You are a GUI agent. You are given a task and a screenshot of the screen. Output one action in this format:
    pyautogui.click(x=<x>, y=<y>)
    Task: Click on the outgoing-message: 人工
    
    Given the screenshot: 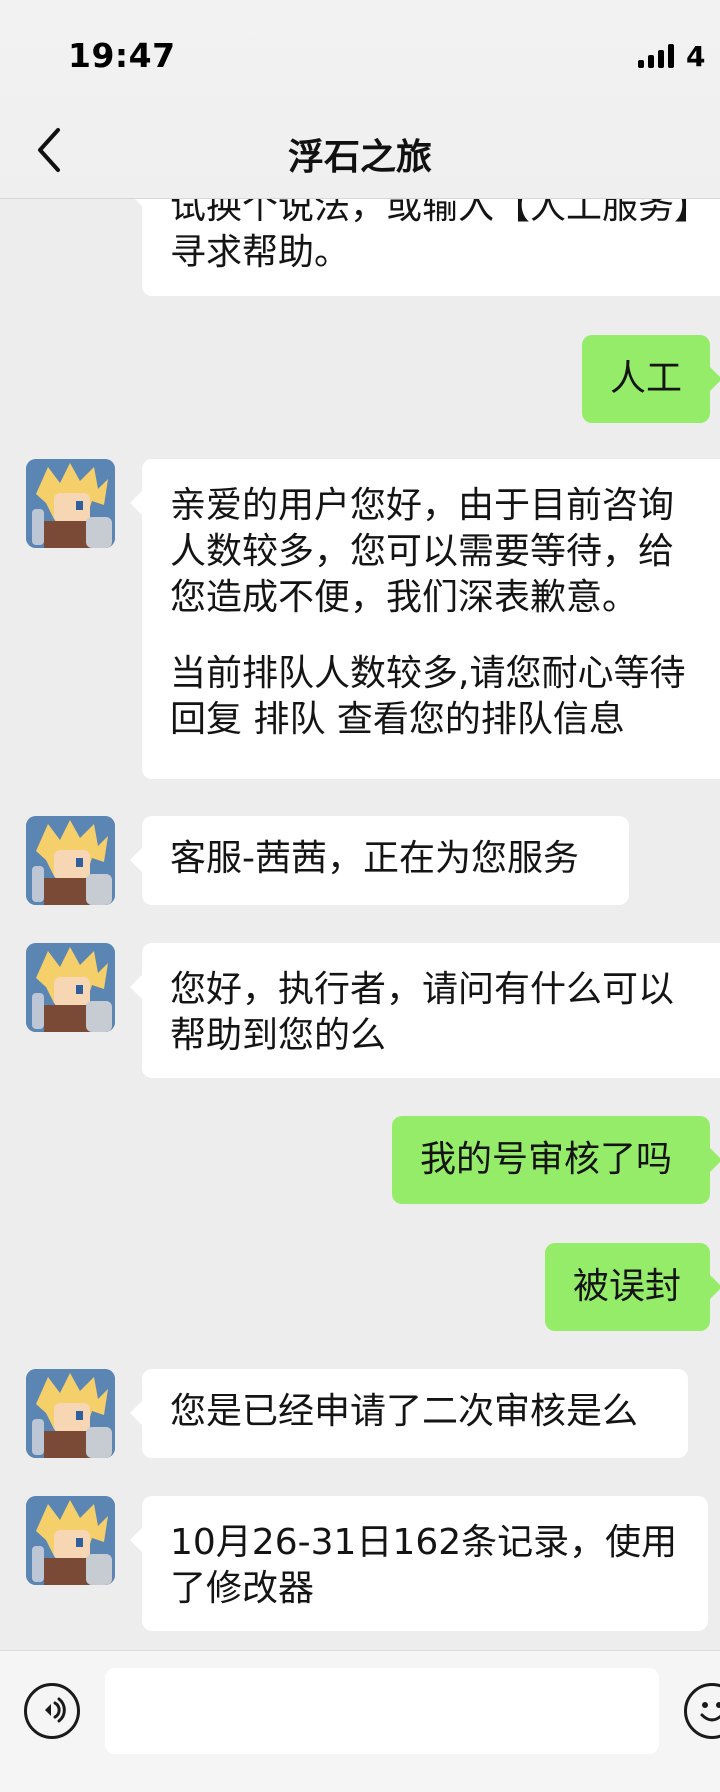 What is the action you would take?
    pyautogui.click(x=651, y=379)
    